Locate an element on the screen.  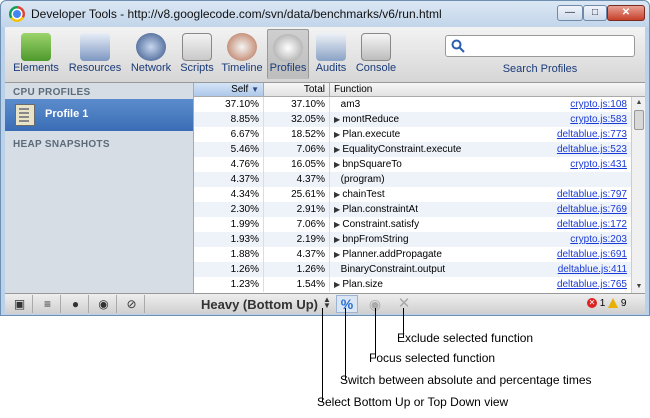
tab-audits: Audits is located at coordinates (331, 54).